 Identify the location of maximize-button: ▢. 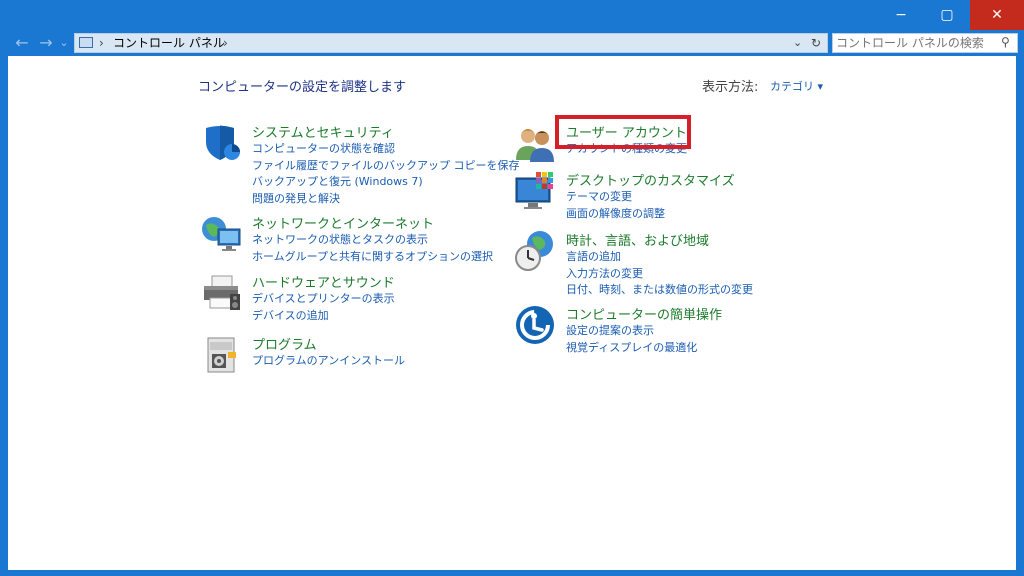
(947, 15).